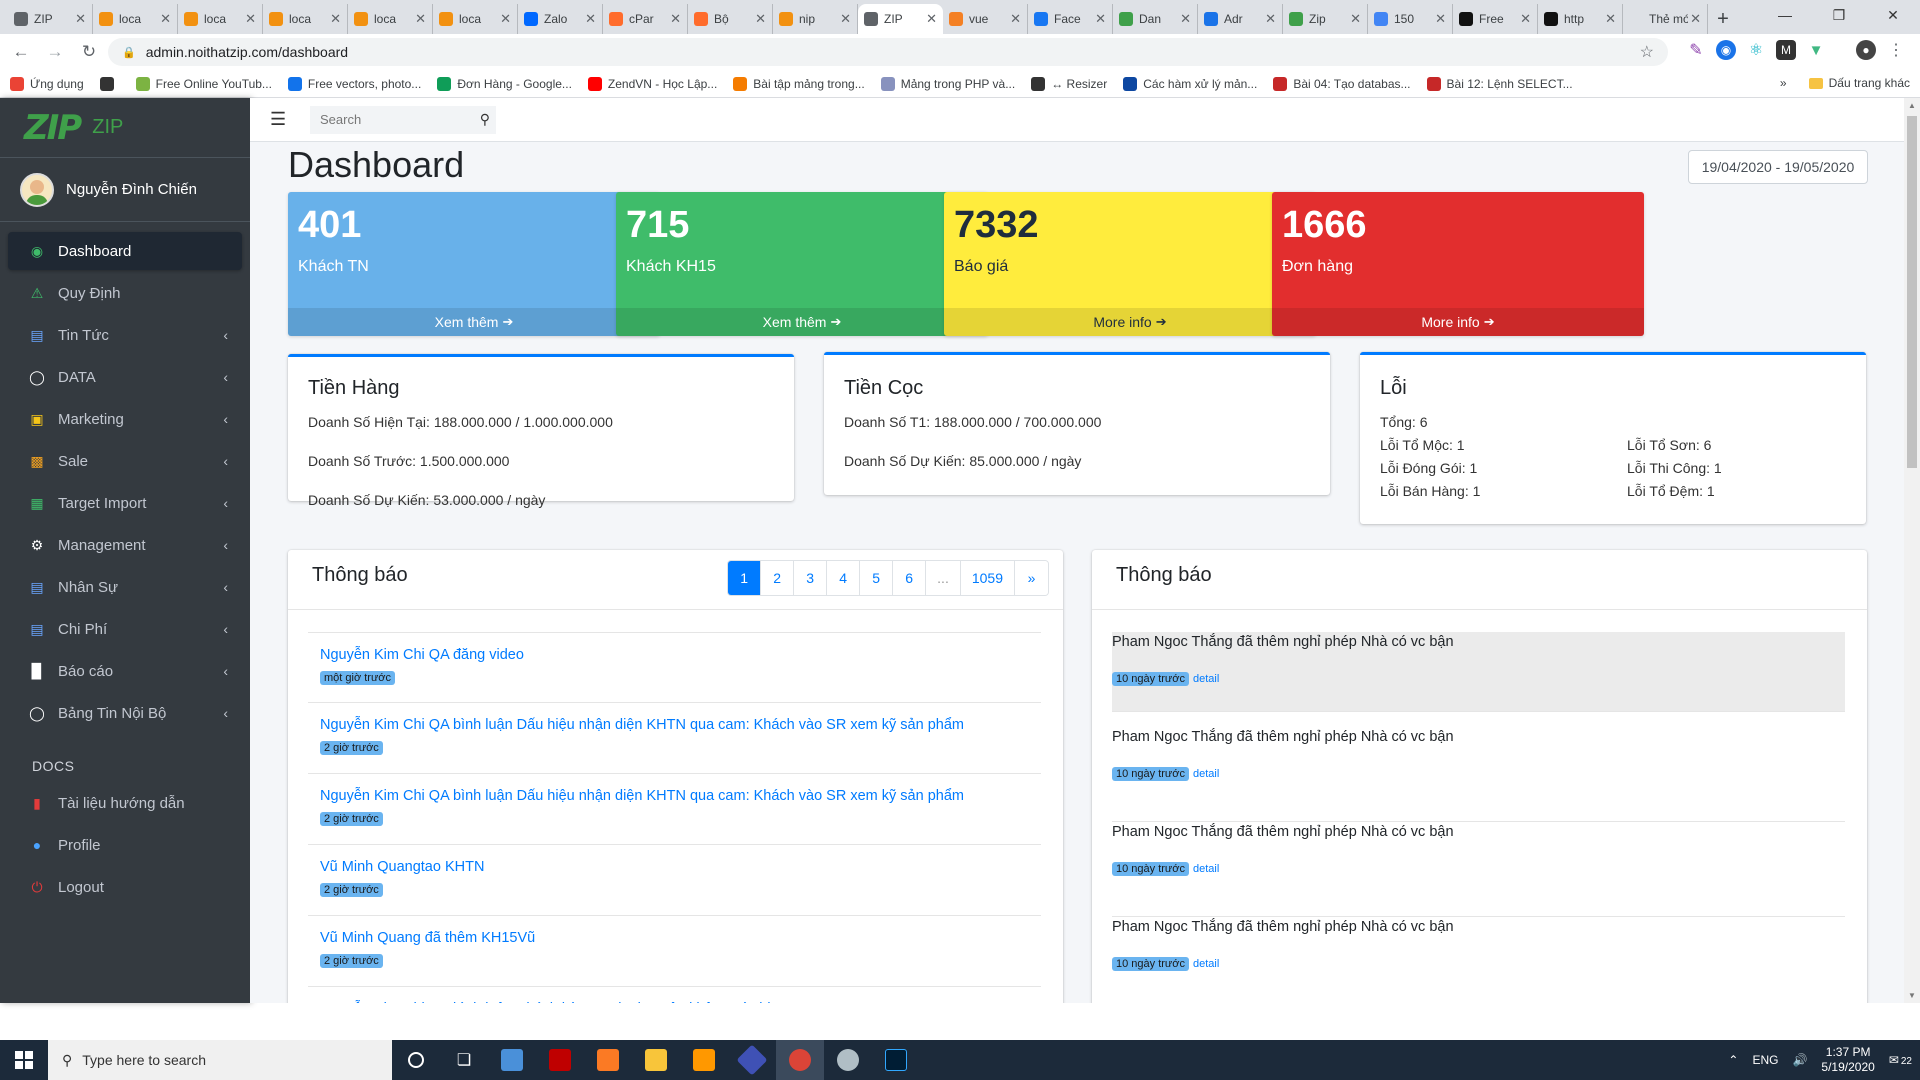 The width and height of the screenshot is (1920, 1080). Describe the element at coordinates (21, 52) in the screenshot. I see `back-icon: ←` at that location.